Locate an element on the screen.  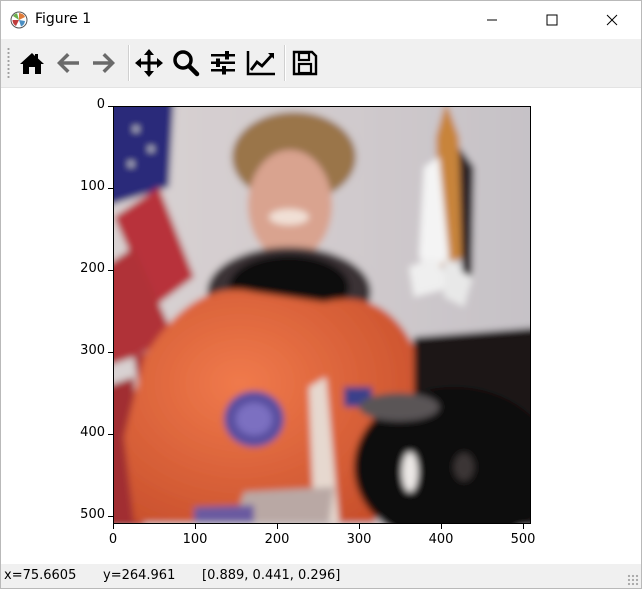
close-button is located at coordinates (612, 20).